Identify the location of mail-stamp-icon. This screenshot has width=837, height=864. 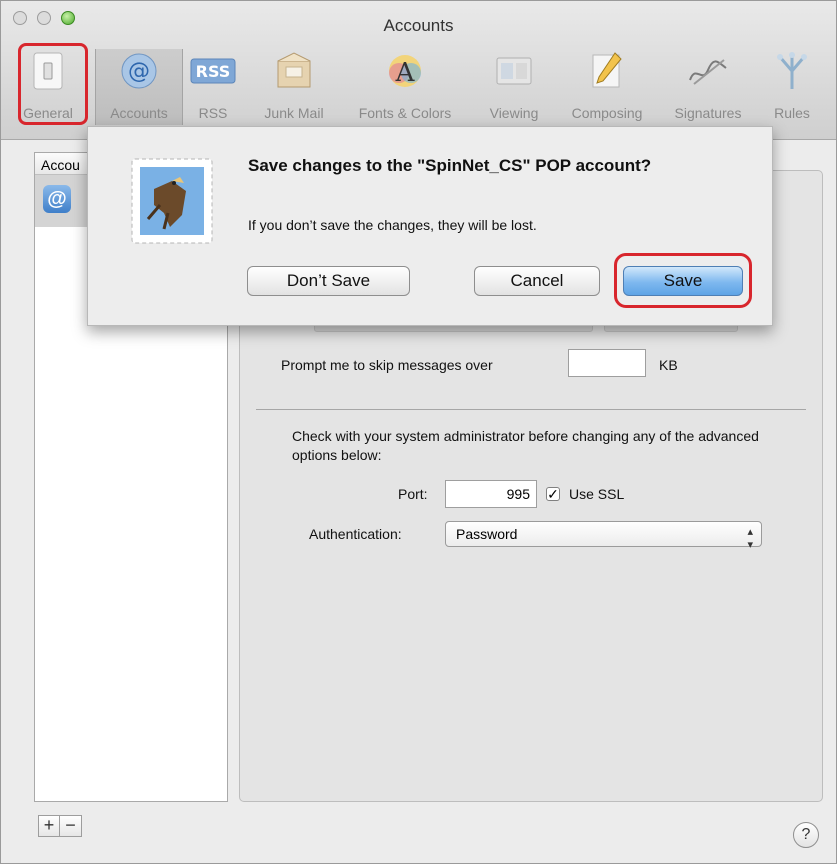
(172, 203).